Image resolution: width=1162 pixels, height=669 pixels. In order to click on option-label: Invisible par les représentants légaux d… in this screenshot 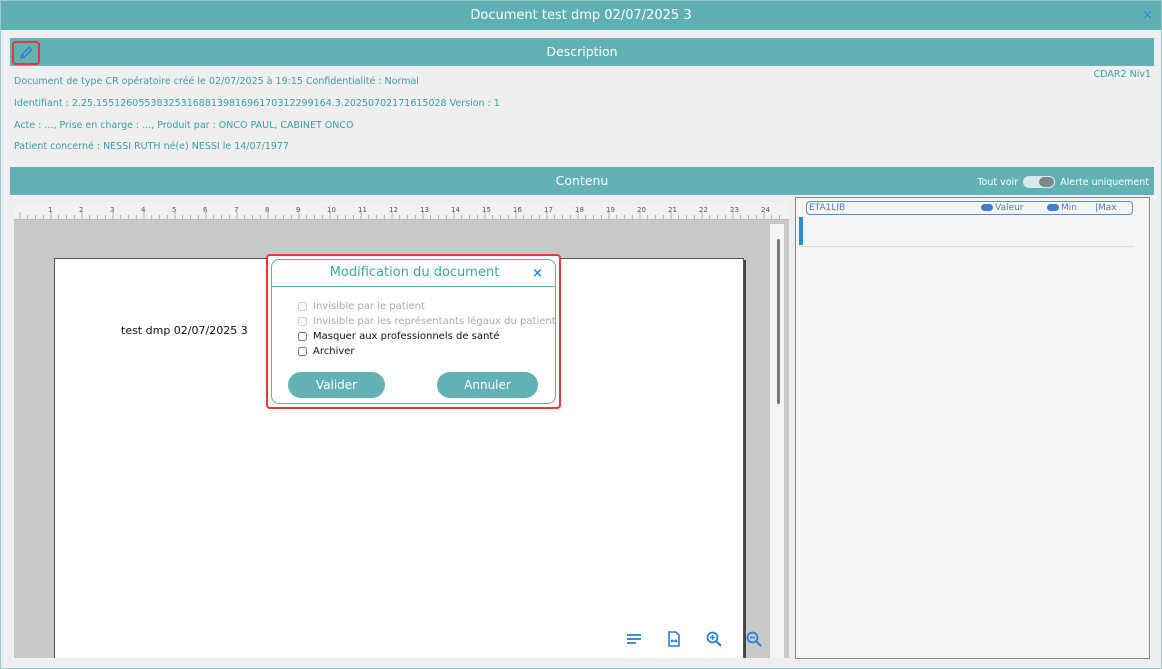, I will do `click(434, 321)`.